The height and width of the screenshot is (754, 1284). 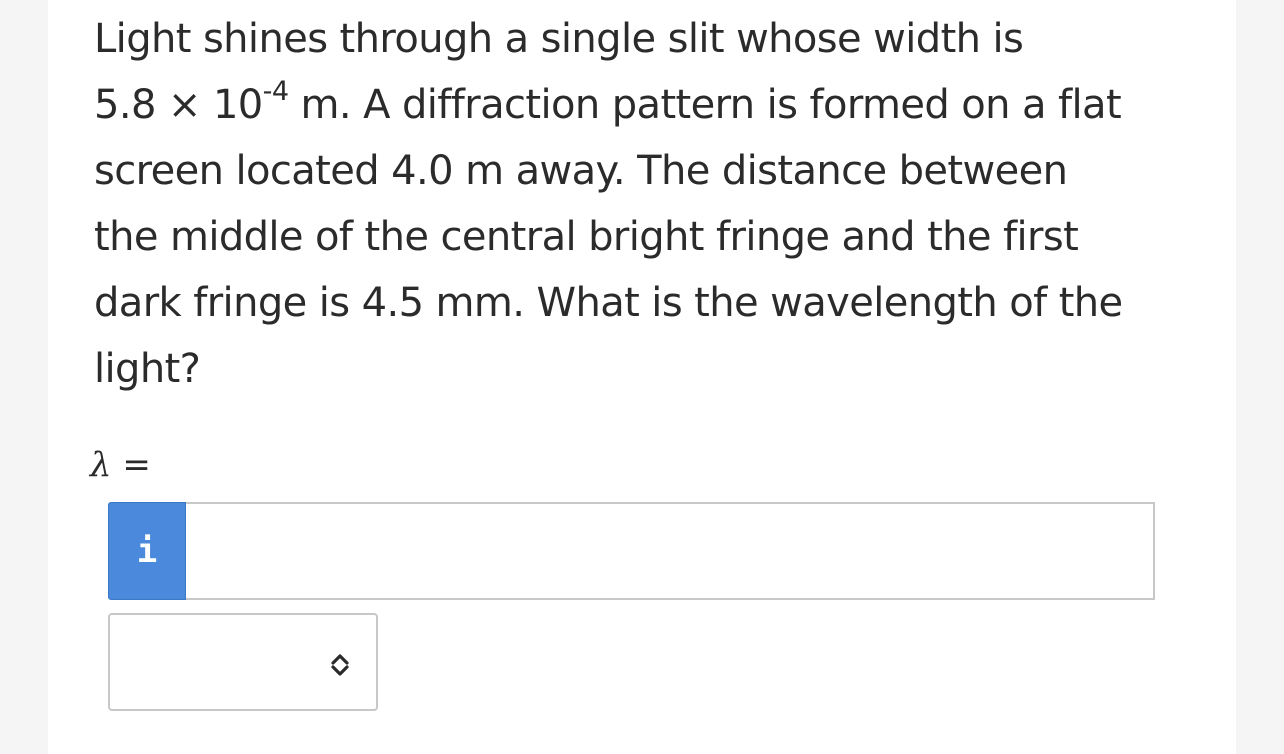 What do you see at coordinates (275, 91) in the screenshot?
I see `question-exponent: -4` at bounding box center [275, 91].